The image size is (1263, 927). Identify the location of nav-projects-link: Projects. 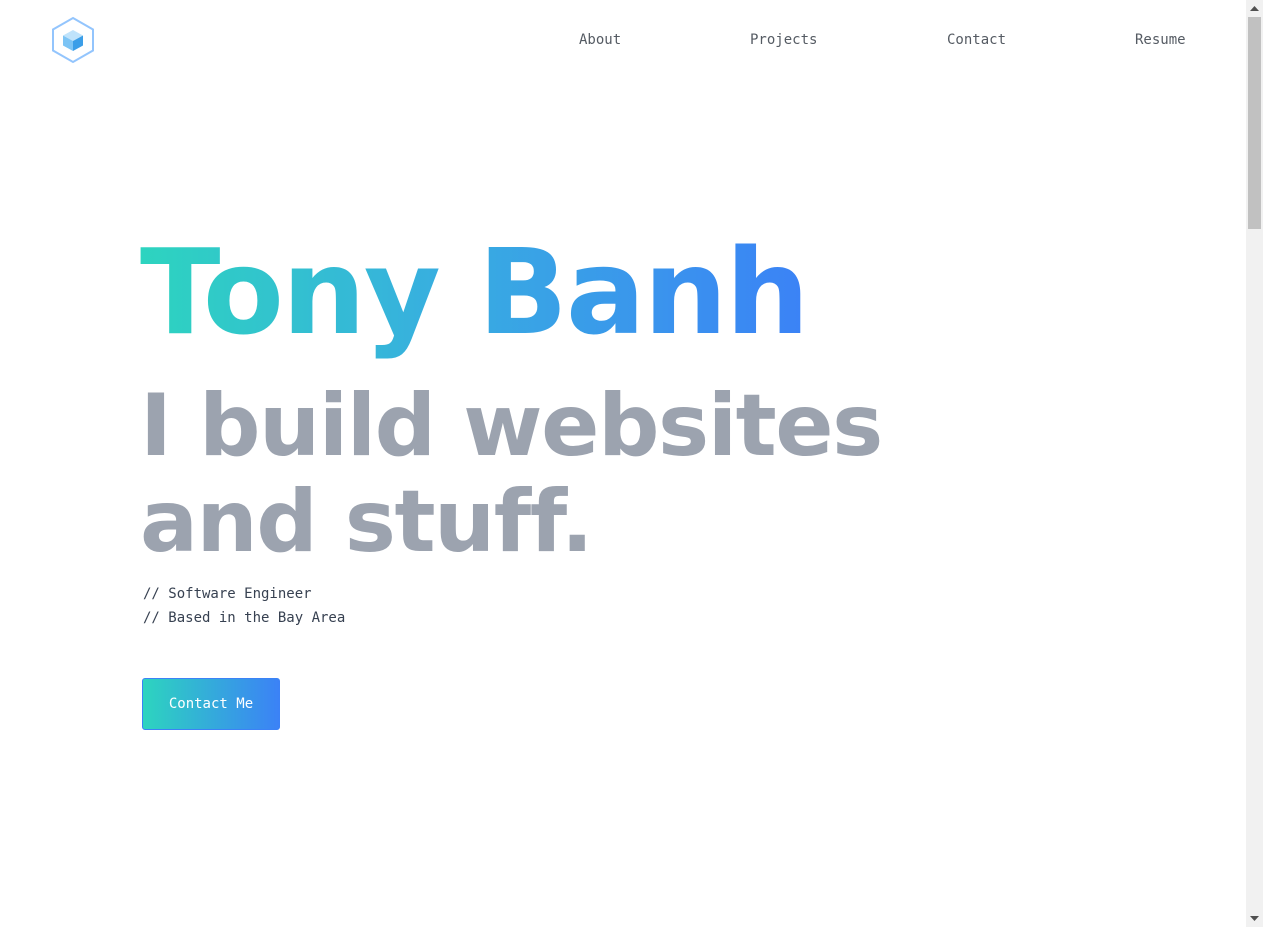
(783, 40).